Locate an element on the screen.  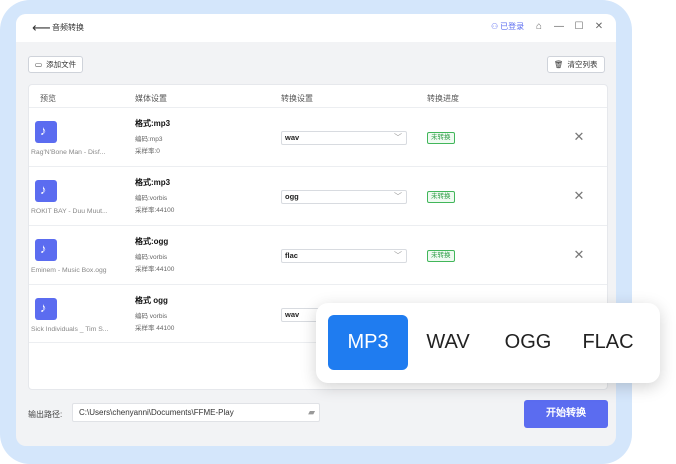
close-icon: ✕ is located at coordinates (599, 27).